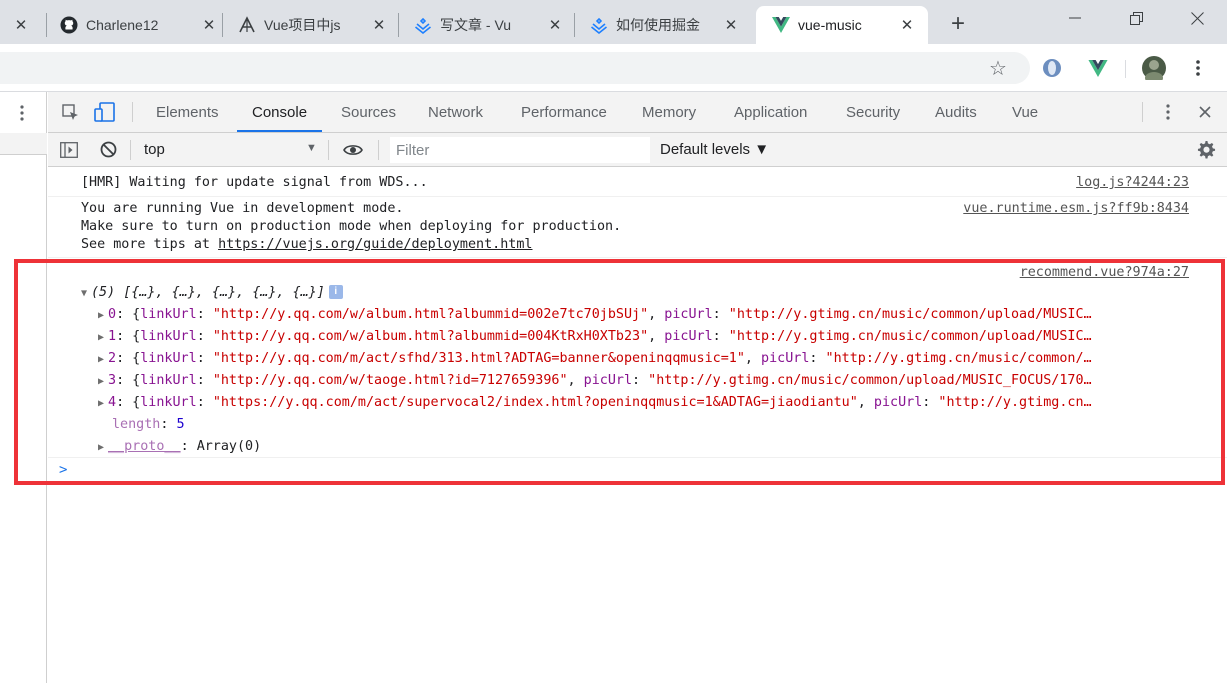 Image resolution: width=1227 pixels, height=683 pixels. I want to click on tab-title: 如何使用掘金, so click(658, 25).